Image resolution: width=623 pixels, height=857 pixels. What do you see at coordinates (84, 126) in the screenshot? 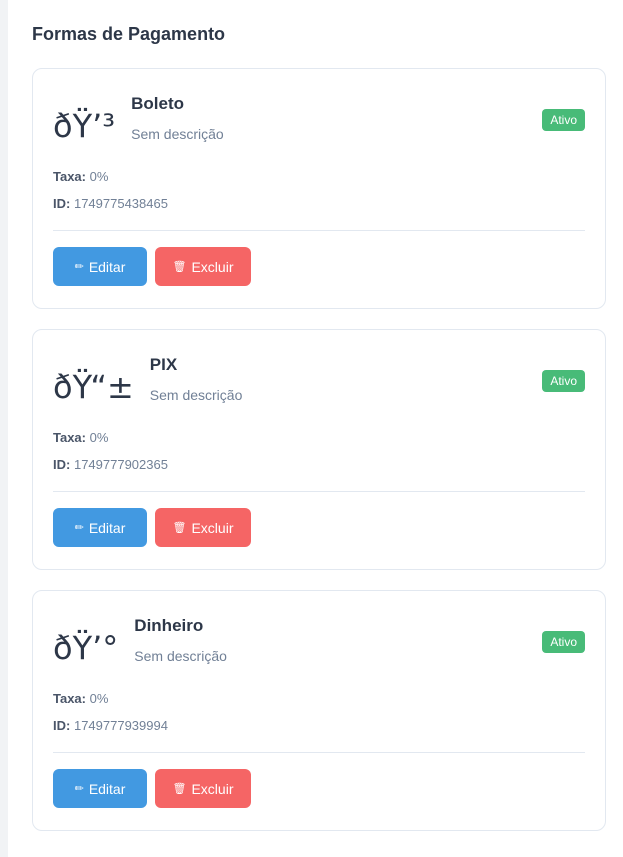
I see `payment-method-icon: ðŸ’³` at bounding box center [84, 126].